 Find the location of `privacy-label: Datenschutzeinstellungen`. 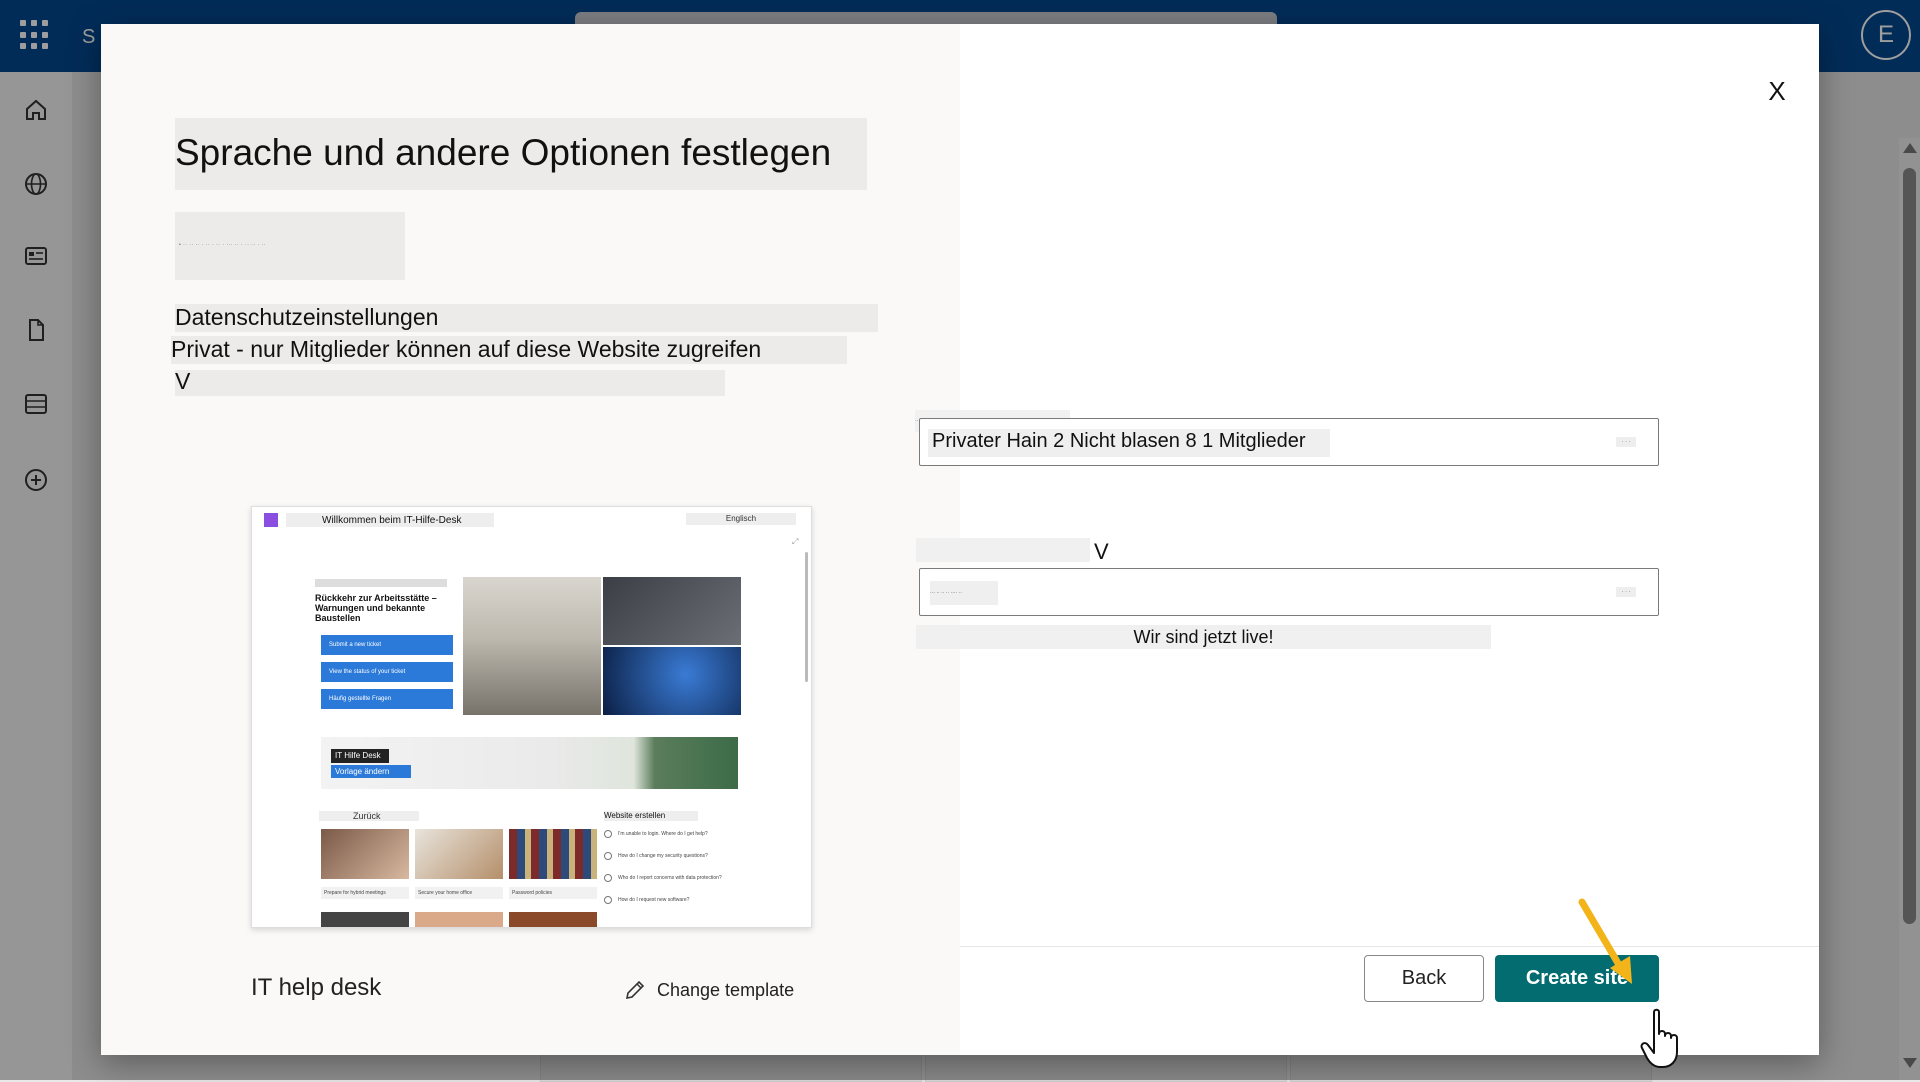

privacy-label: Datenschutzeinstellungen is located at coordinates (307, 317).